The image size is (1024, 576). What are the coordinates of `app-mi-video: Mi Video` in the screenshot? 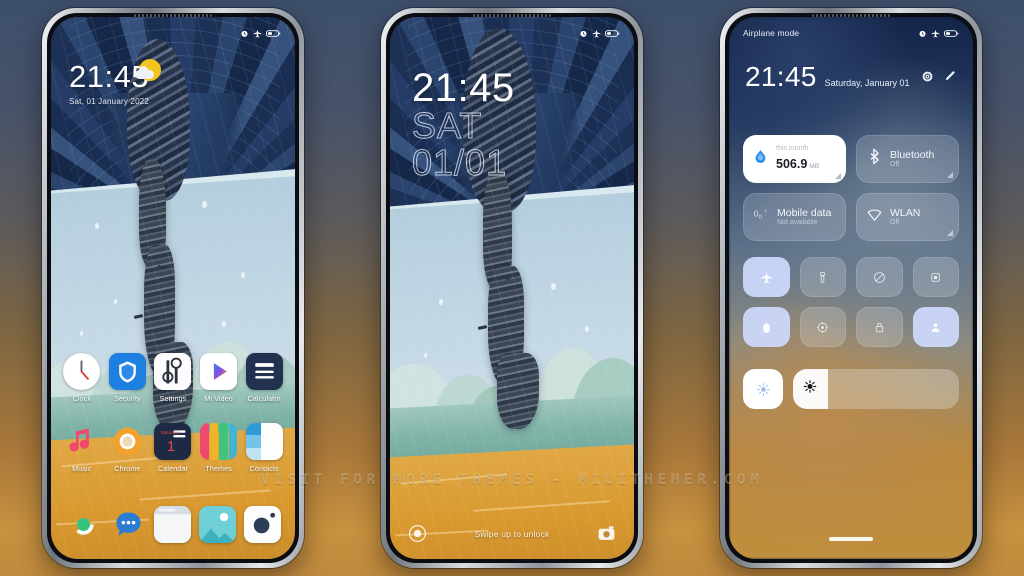 It's located at (219, 378).